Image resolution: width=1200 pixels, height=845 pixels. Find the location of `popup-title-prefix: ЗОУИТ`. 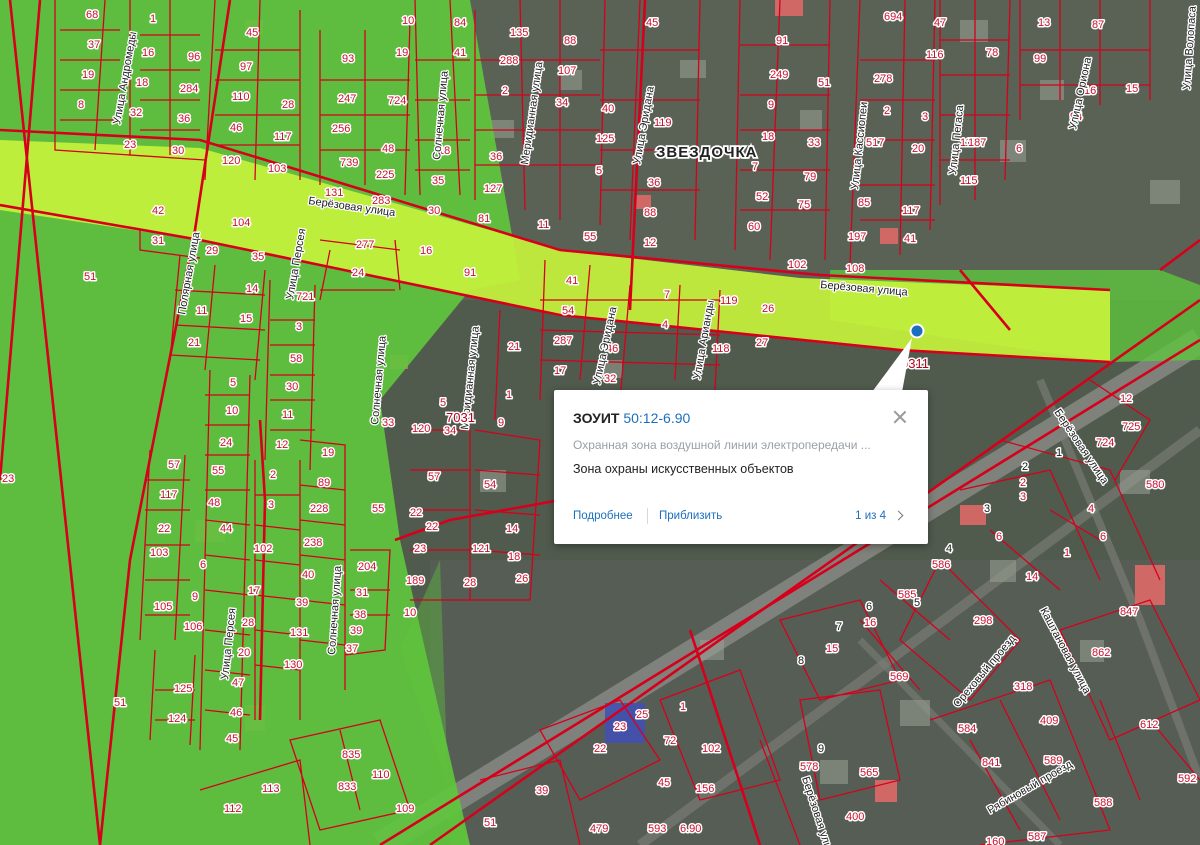

popup-title-prefix: ЗОУИТ is located at coordinates (596, 418).